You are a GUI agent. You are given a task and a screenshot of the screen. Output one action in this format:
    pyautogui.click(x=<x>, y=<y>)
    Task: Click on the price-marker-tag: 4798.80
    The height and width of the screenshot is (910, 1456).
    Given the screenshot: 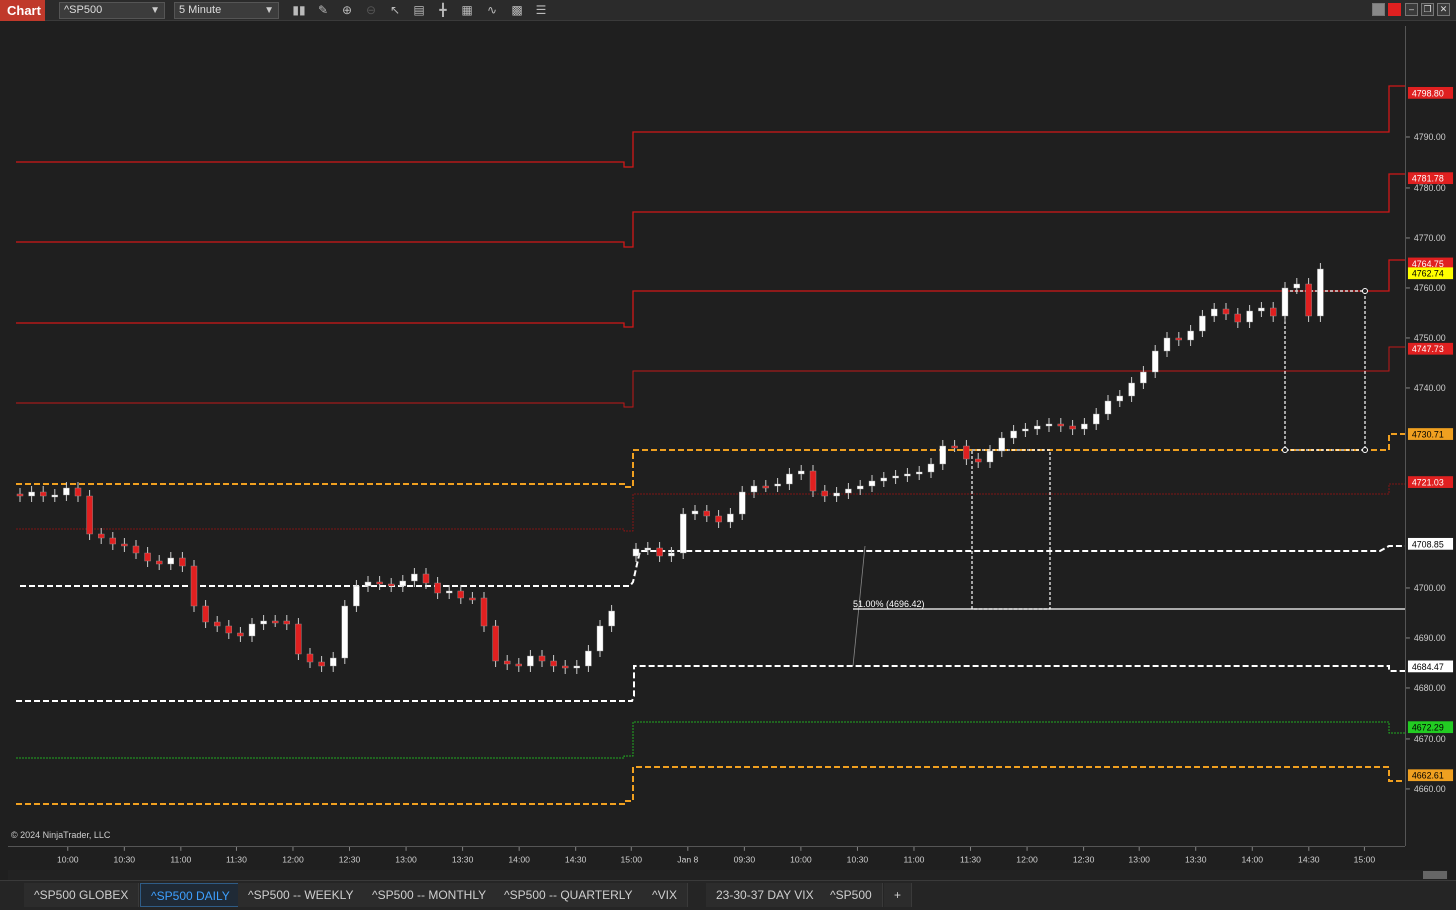 What is the action you would take?
    pyautogui.click(x=1430, y=92)
    